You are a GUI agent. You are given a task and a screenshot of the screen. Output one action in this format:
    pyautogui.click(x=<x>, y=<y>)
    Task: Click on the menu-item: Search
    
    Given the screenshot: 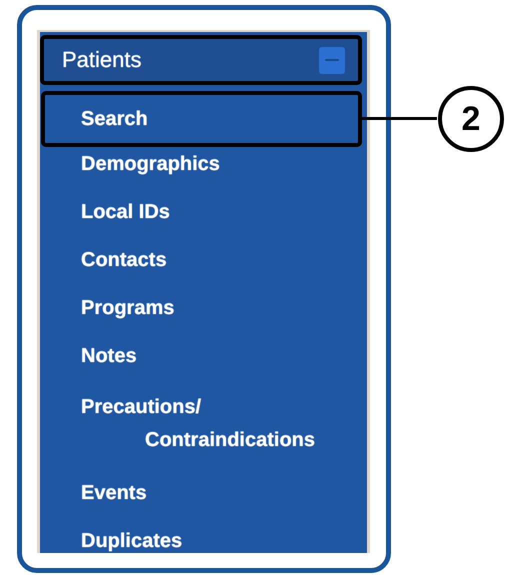 What is the action you would take?
    pyautogui.click(x=201, y=119)
    